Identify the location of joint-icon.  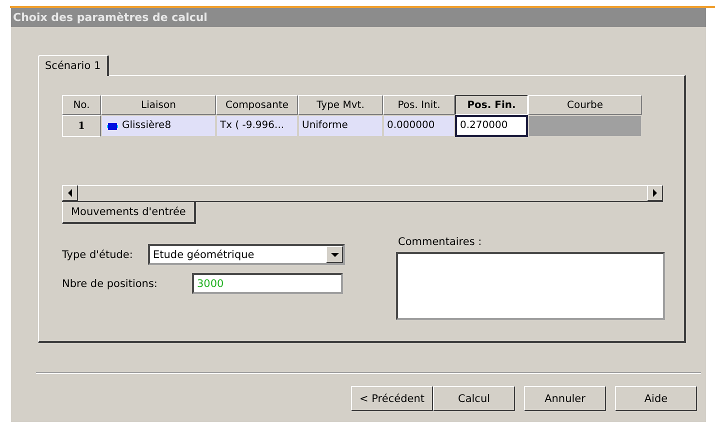
(112, 126).